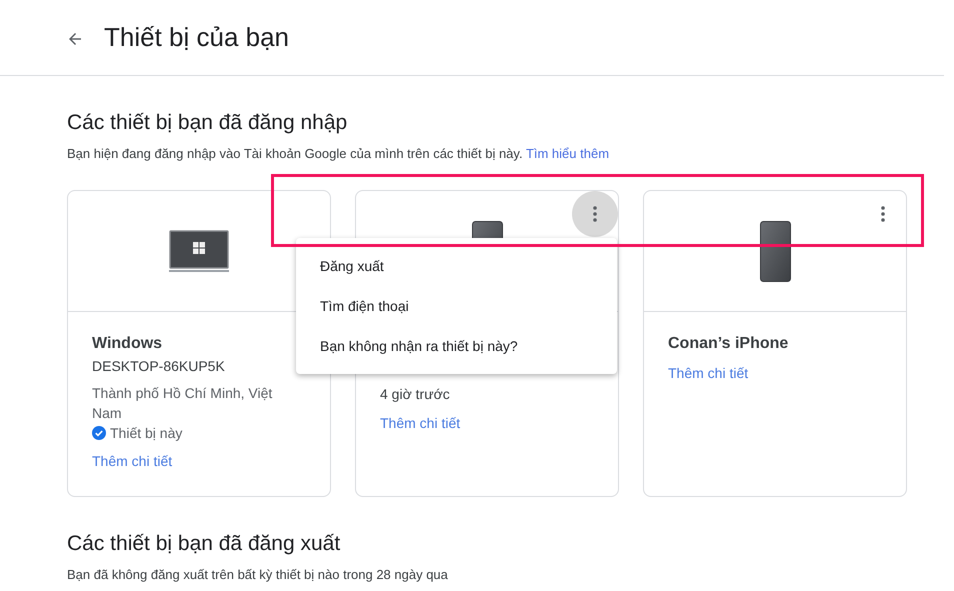 This screenshot has height=591, width=954. Describe the element at coordinates (99, 433) in the screenshot. I see `check-circle-icon` at that location.